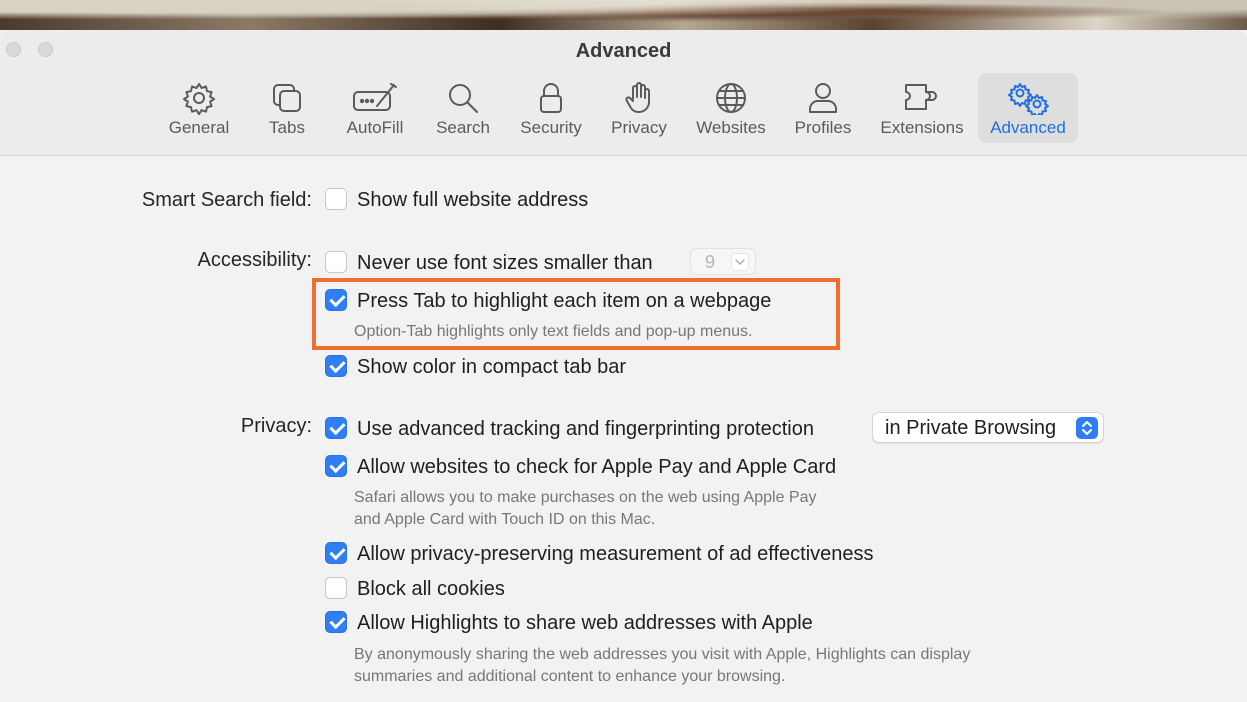  What do you see at coordinates (492, 367) in the screenshot?
I see `show-color-text: Show color in compact tab bar` at bounding box center [492, 367].